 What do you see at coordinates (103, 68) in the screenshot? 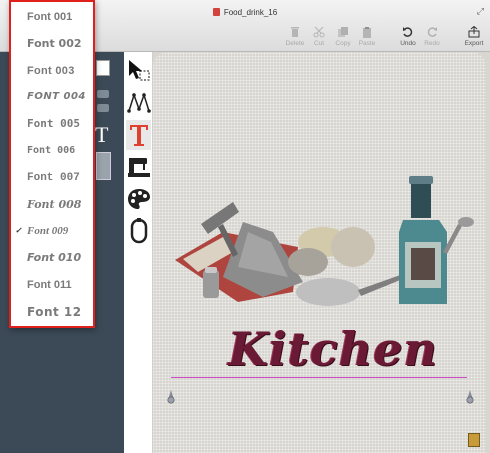
I see `color-swatch` at bounding box center [103, 68].